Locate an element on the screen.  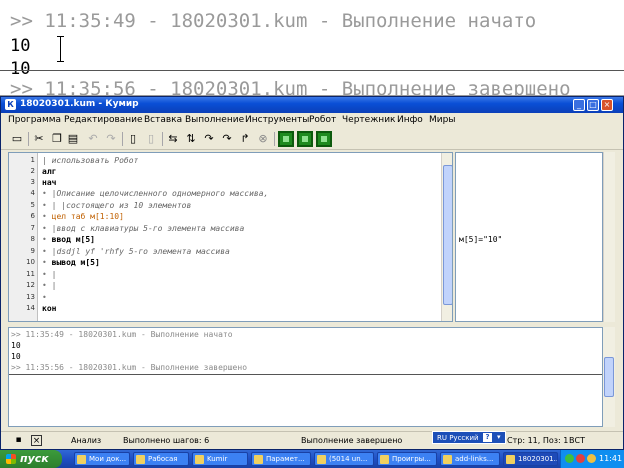
language-label: RU Русский is located at coordinates (458, 438).